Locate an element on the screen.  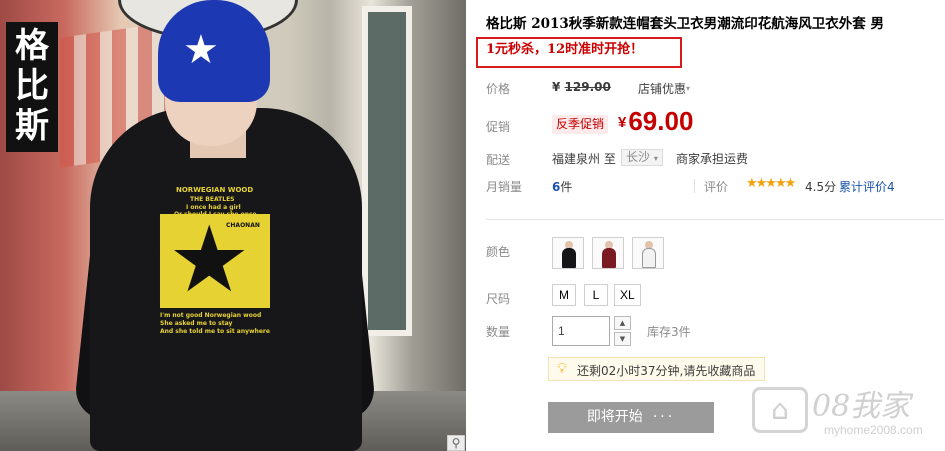
print-line: And she told me to sit anywhere is located at coordinates (215, 331).